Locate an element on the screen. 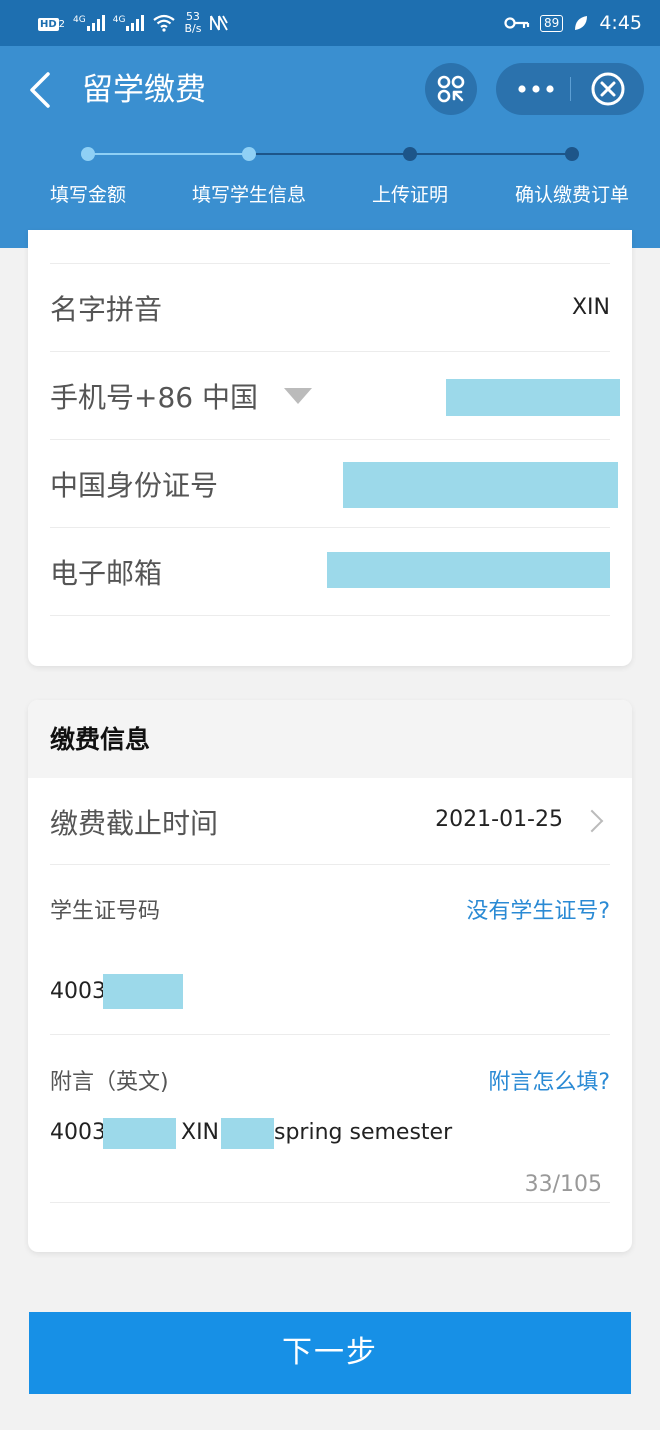  country-dropdown-icon is located at coordinates (298, 396).